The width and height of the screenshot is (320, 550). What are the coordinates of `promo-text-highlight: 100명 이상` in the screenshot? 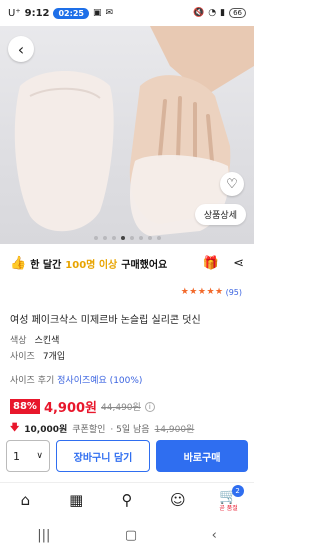 It's located at (91, 265).